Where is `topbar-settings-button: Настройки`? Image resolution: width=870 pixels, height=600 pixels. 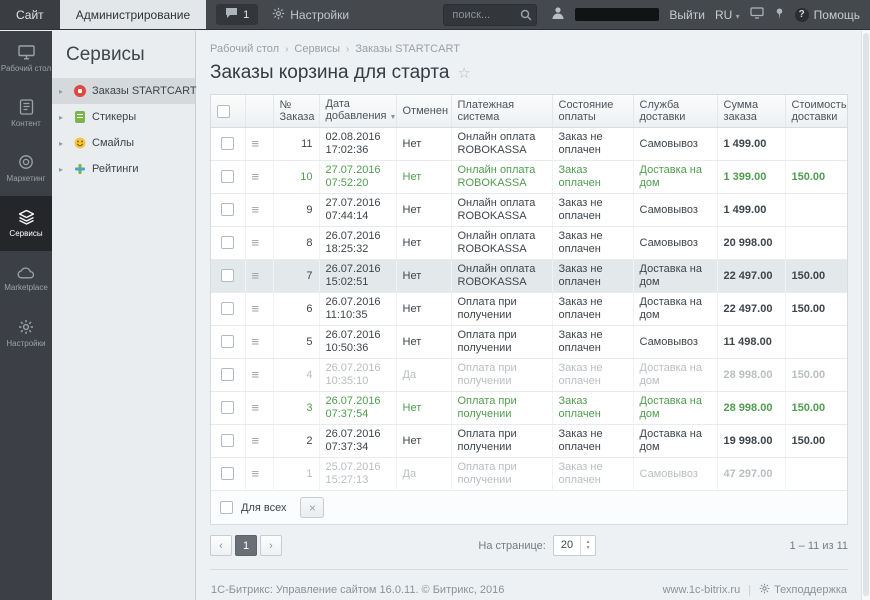
topbar-settings-button: Настройки is located at coordinates (310, 14).